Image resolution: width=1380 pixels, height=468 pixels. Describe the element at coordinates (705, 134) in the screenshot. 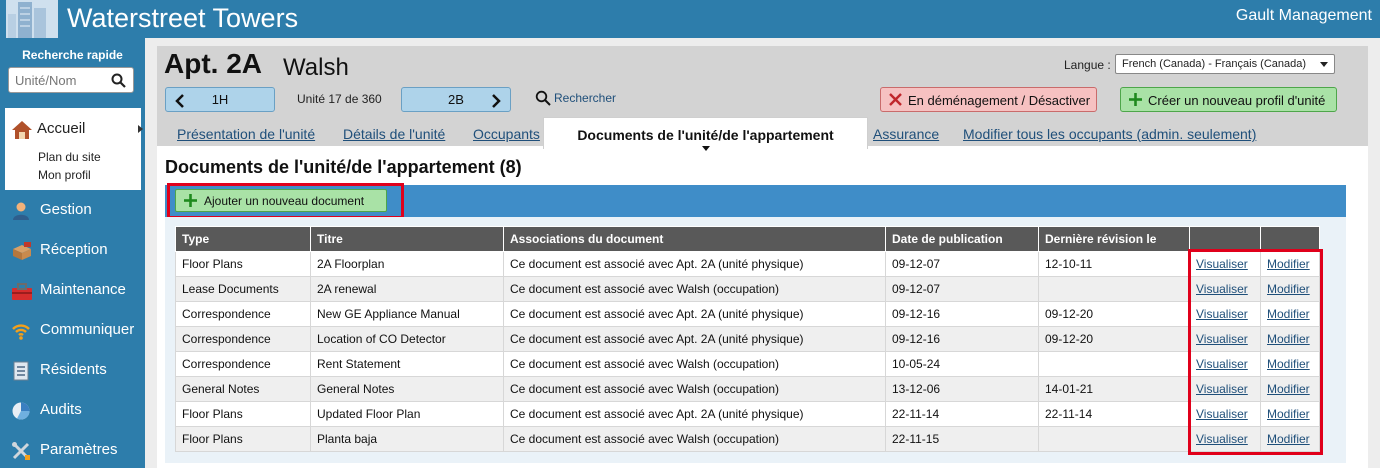

I see `tab-unit-documents: Documents de l'unité/de l'appartement` at that location.